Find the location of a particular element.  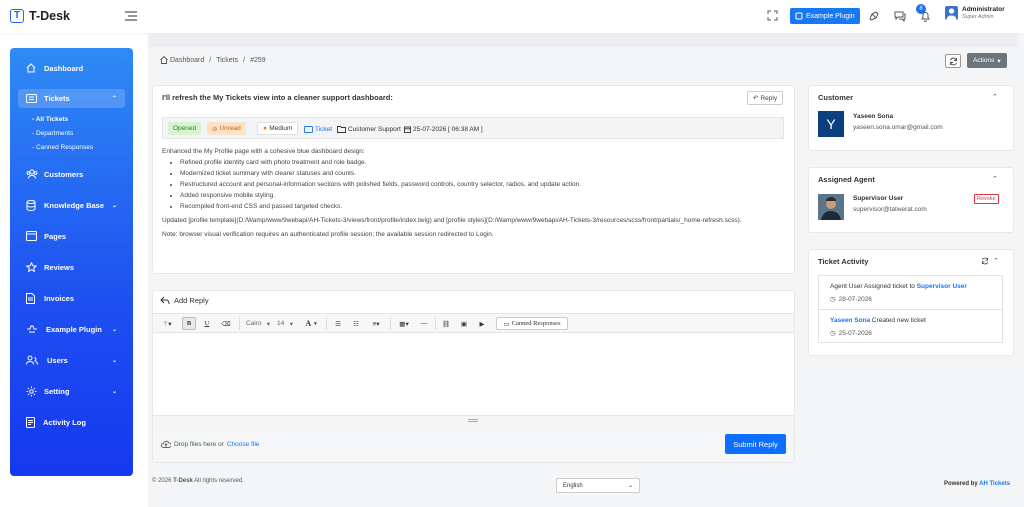

sidebar-item-customers: Customers is located at coordinates (71, 174).